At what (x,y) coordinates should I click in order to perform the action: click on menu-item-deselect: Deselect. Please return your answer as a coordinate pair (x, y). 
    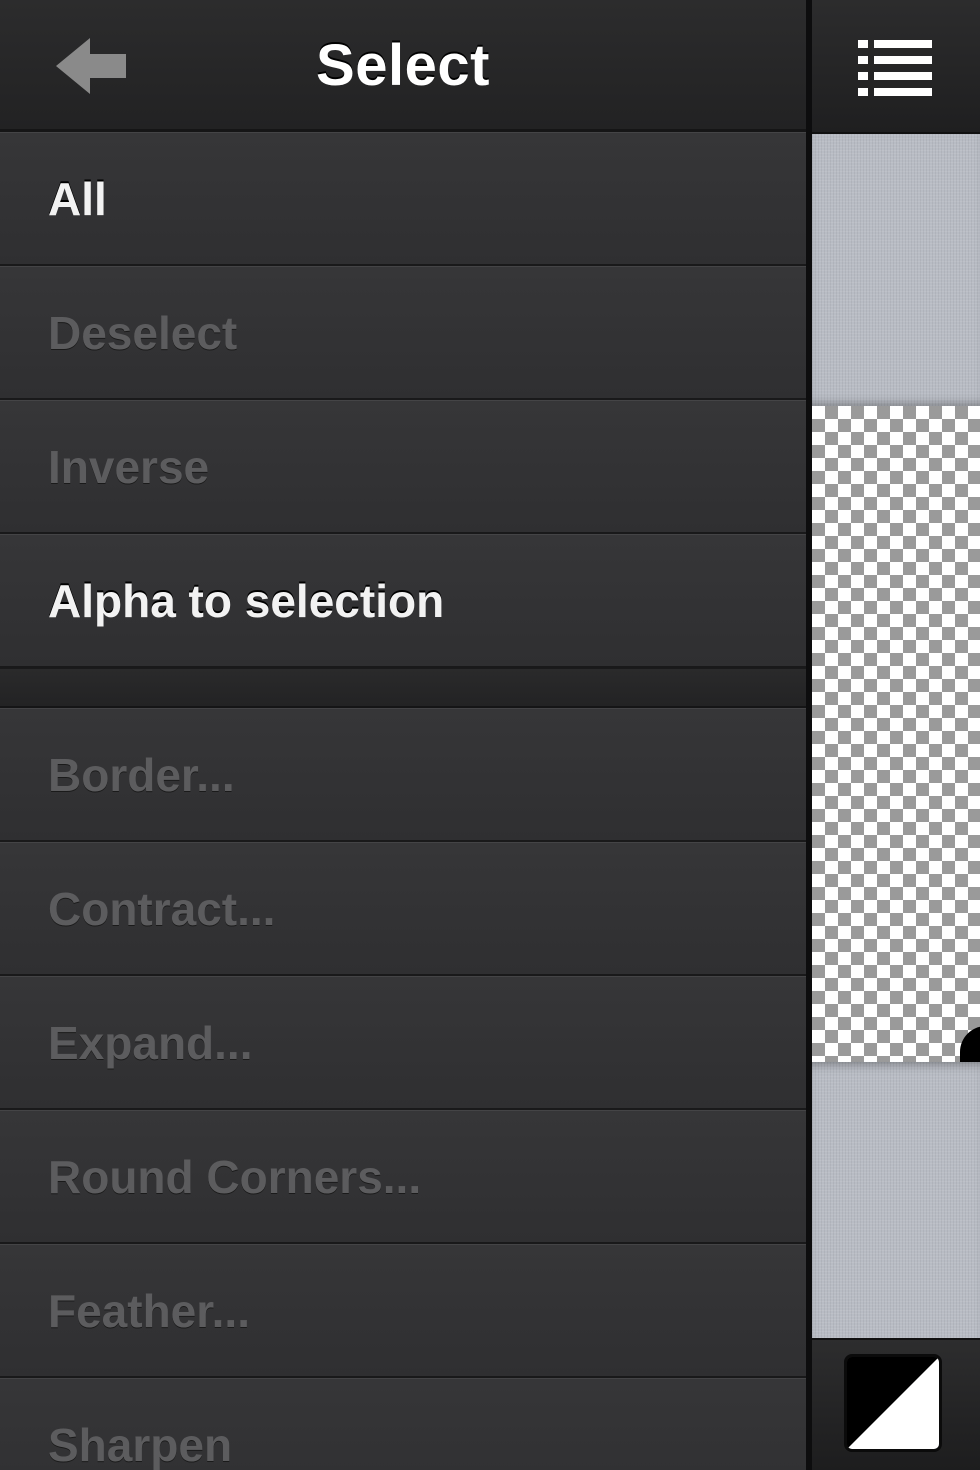
    Looking at the image, I should click on (403, 333).